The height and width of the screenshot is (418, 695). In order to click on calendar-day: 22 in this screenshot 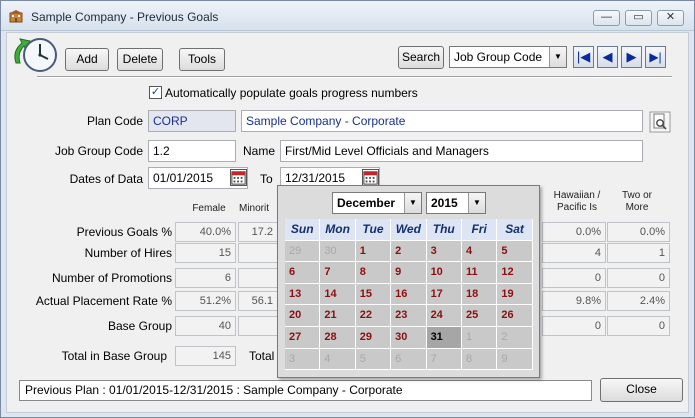, I will do `click(373, 316)`.